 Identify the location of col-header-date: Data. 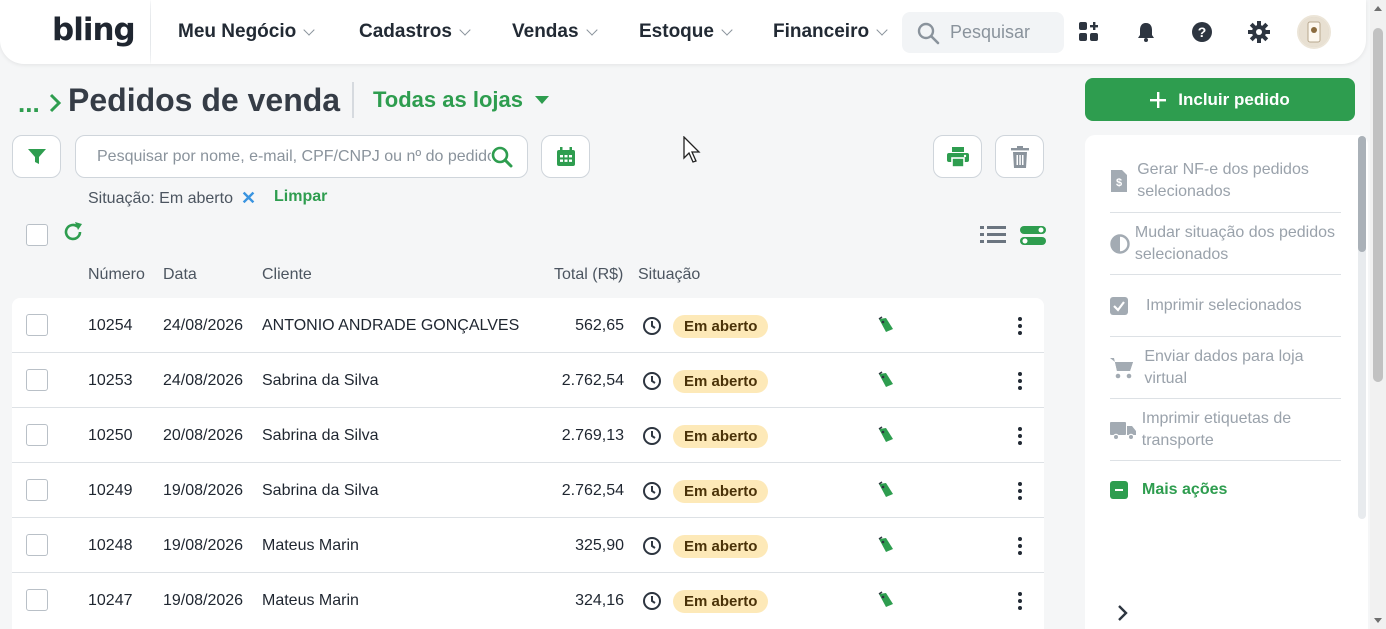
(180, 275).